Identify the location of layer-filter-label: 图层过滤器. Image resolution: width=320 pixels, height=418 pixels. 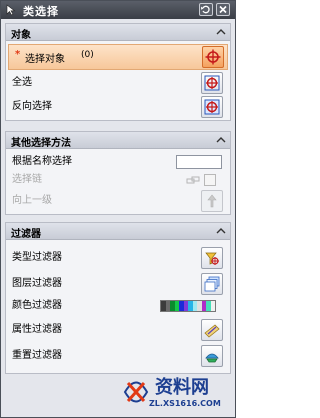
(37, 283).